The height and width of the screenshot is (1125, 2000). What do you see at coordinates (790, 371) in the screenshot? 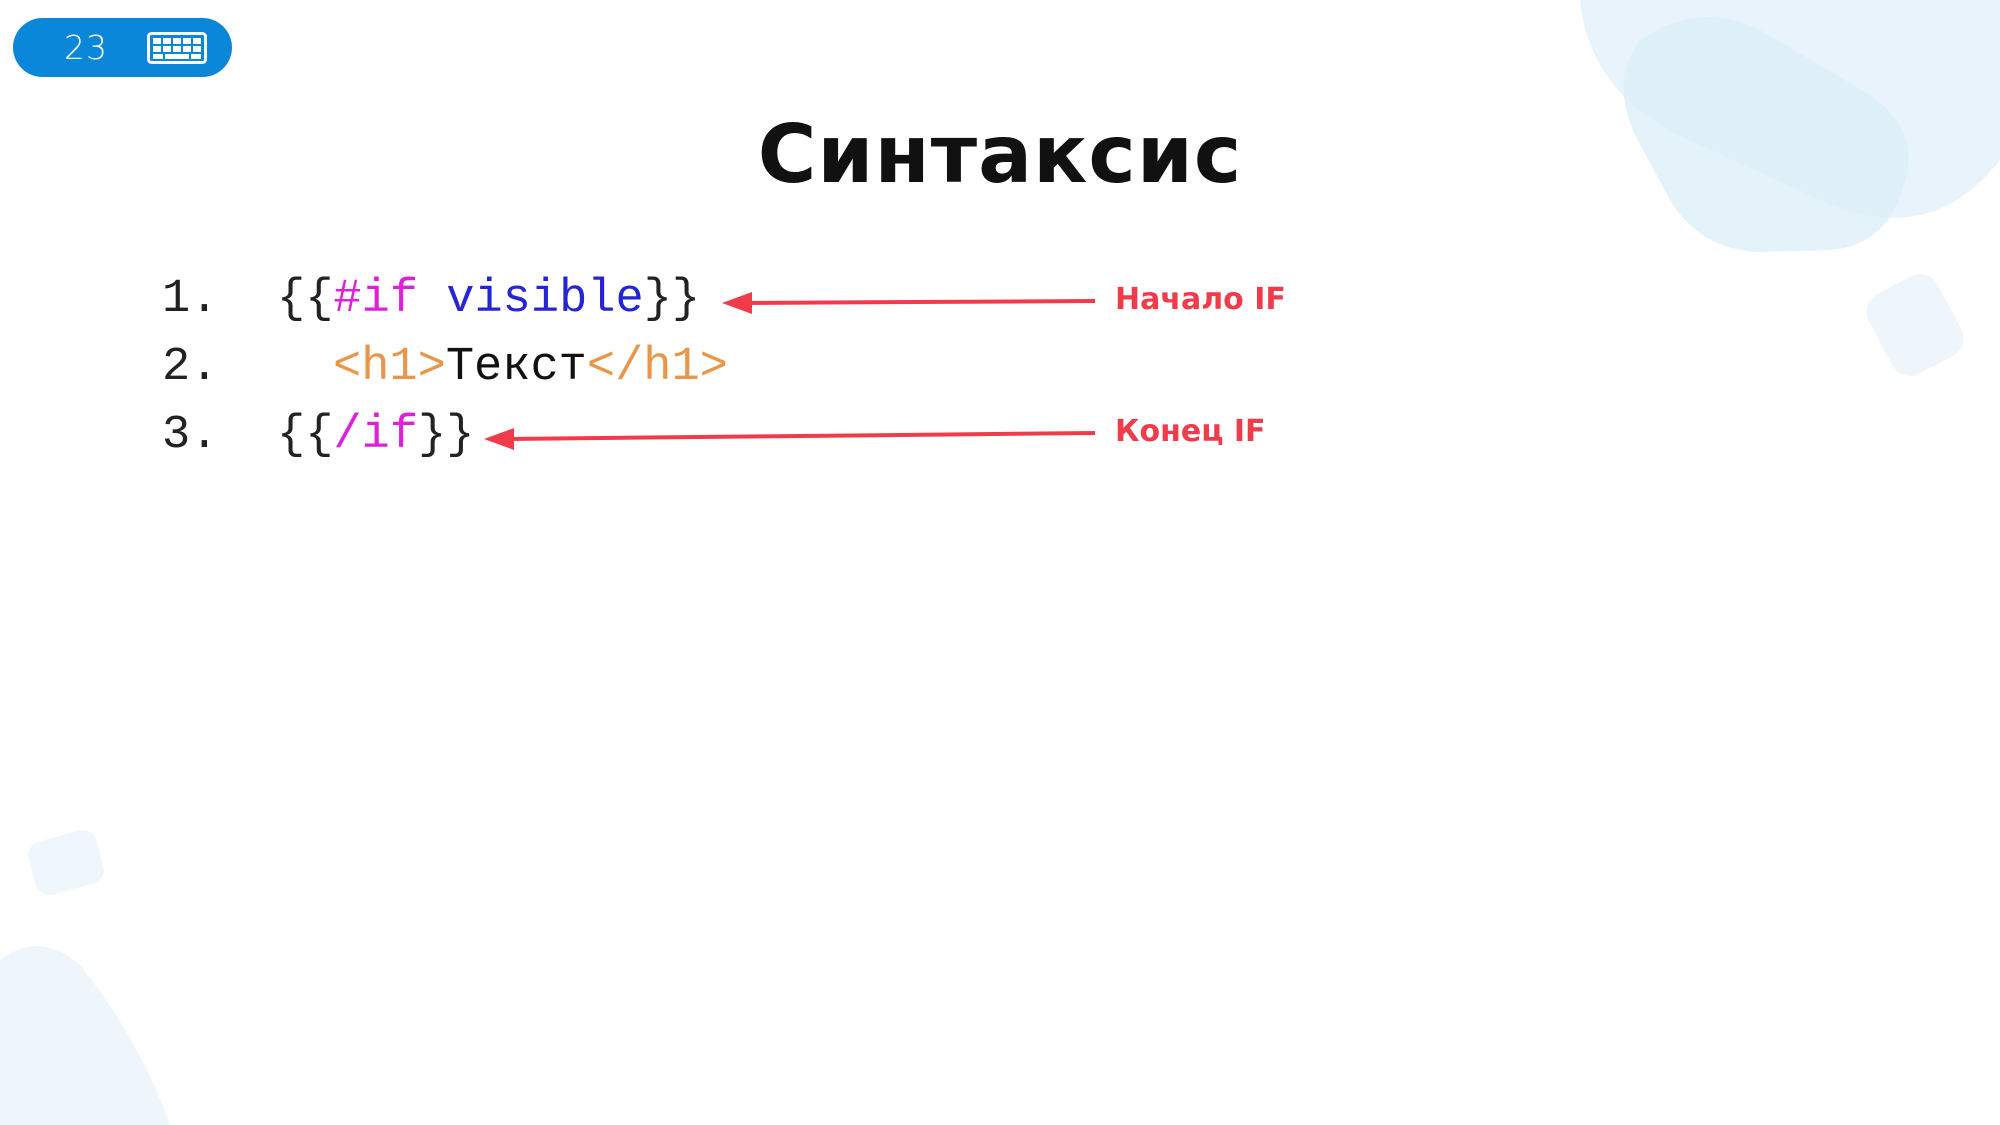
I see `annotation-arrows` at bounding box center [790, 371].